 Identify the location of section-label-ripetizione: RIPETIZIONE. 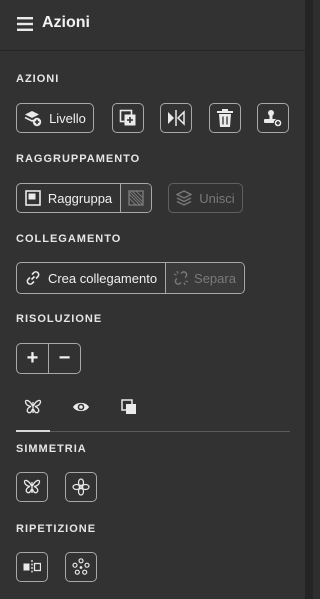
(56, 529).